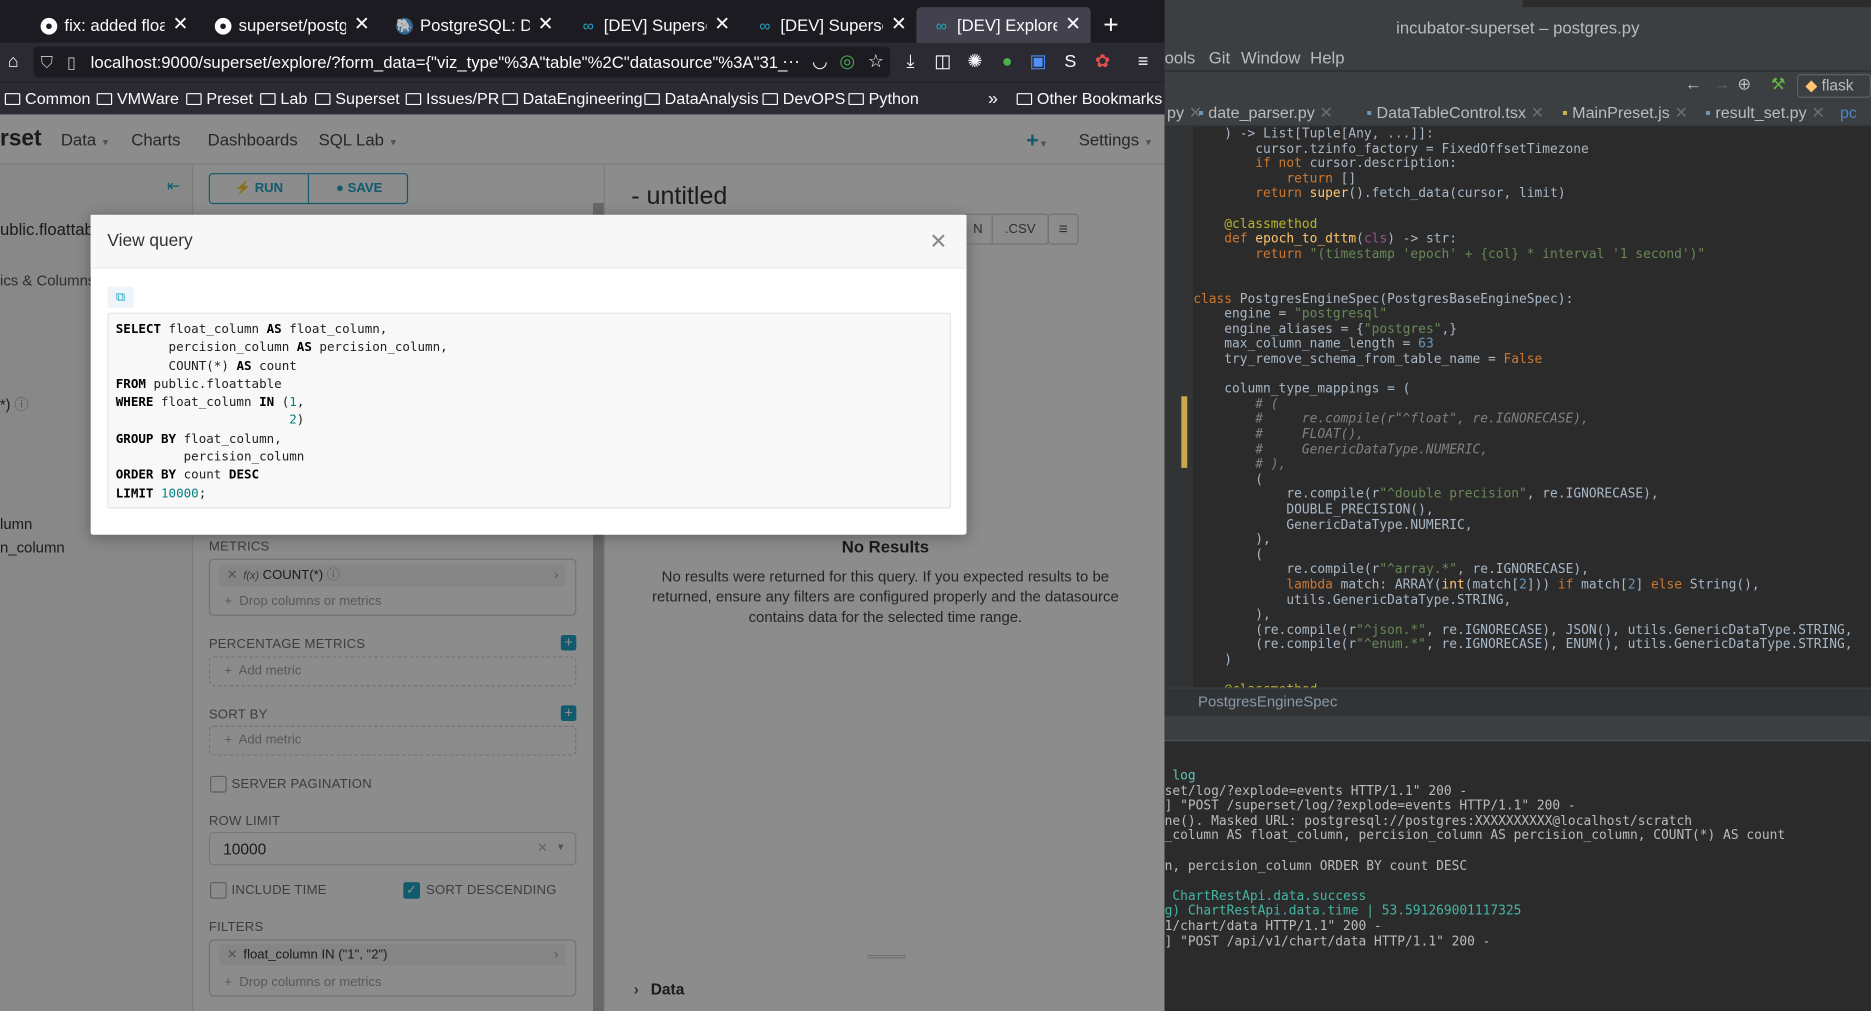  I want to click on code-line: ),, so click(1232, 539).